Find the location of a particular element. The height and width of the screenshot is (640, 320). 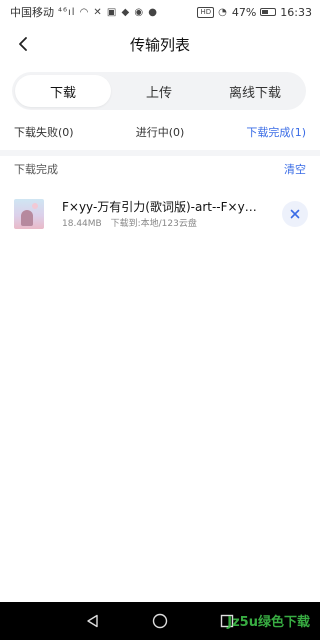

filter-failed: 下载失败(0) is located at coordinates (44, 132).